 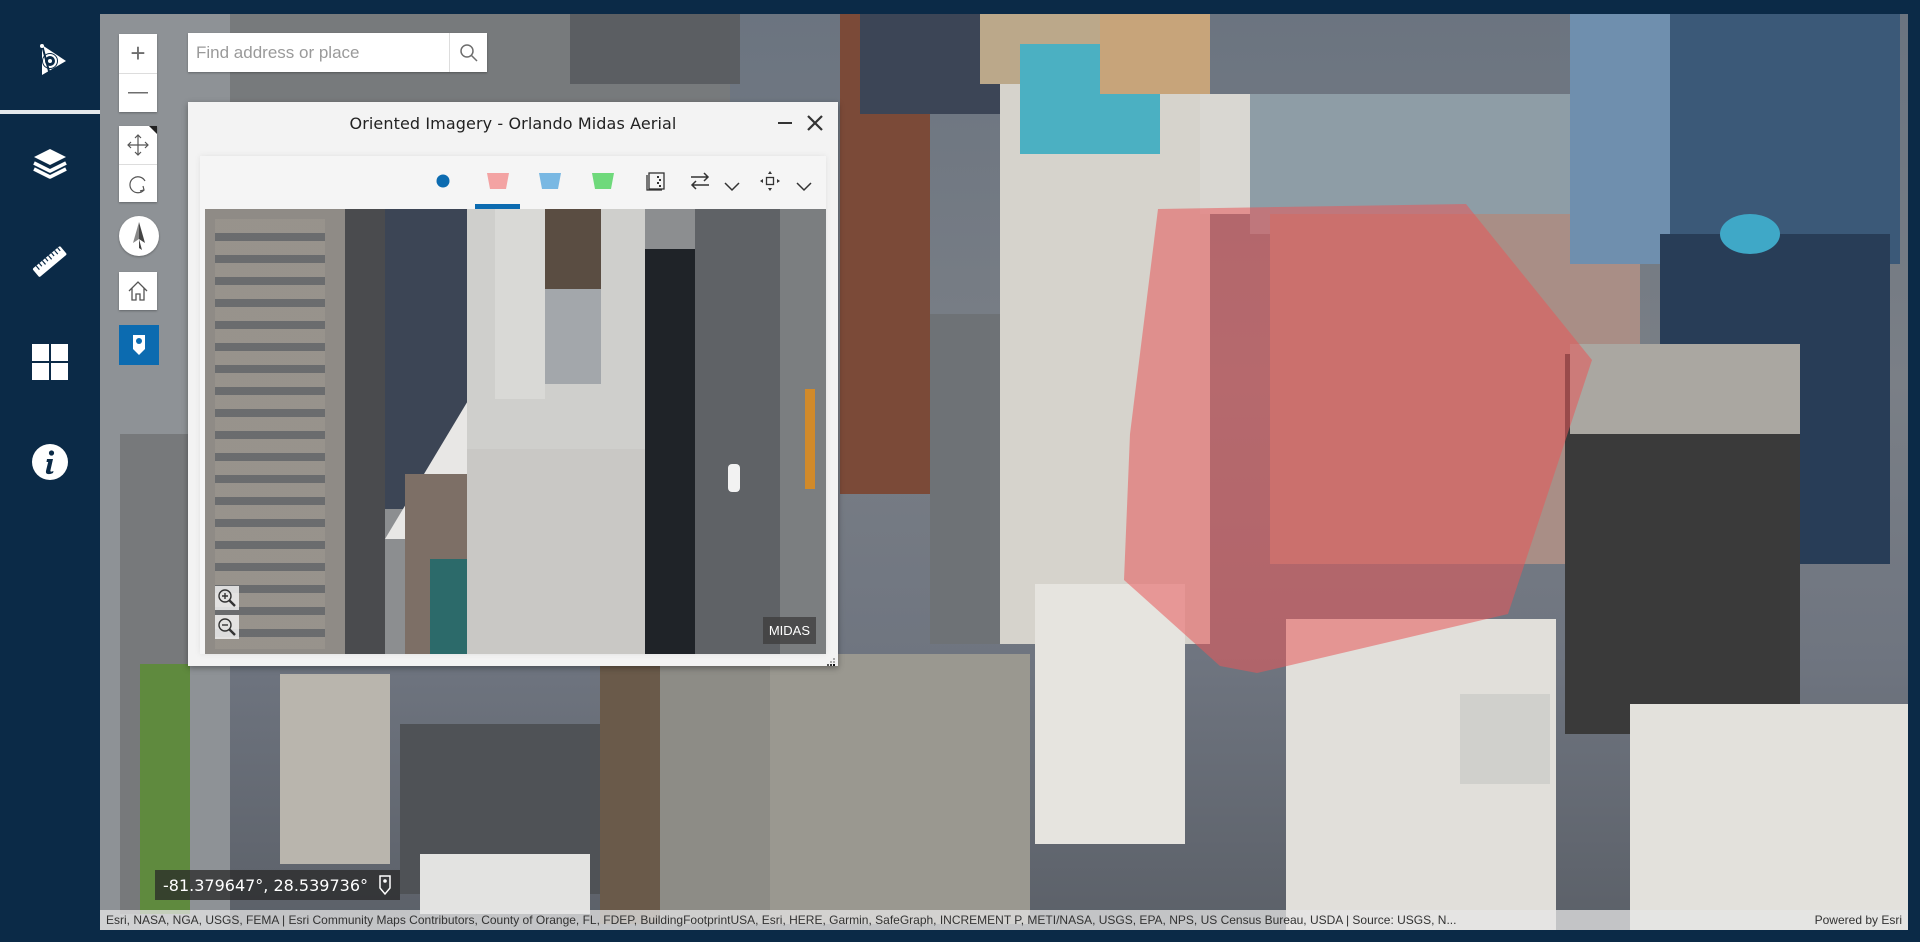 I want to click on coordinate-text: -81.379647°, 28.539736°, so click(x=265, y=885).